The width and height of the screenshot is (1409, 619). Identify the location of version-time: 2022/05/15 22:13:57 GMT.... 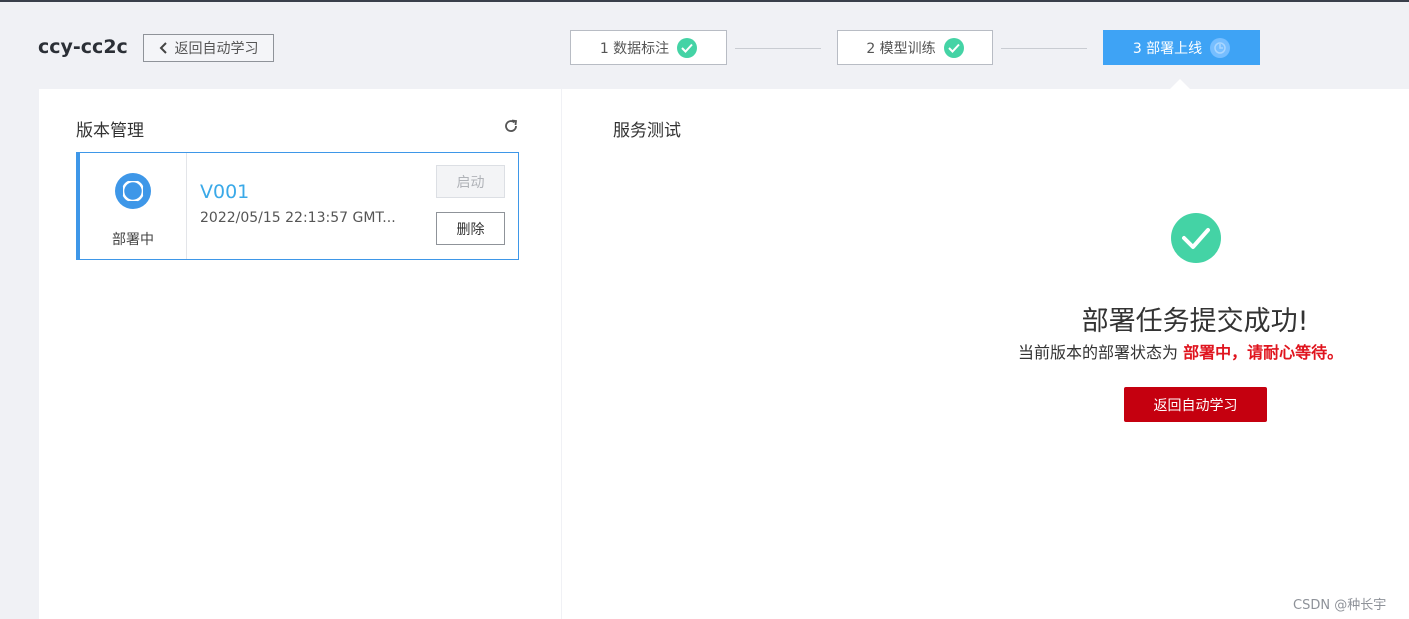
(298, 218).